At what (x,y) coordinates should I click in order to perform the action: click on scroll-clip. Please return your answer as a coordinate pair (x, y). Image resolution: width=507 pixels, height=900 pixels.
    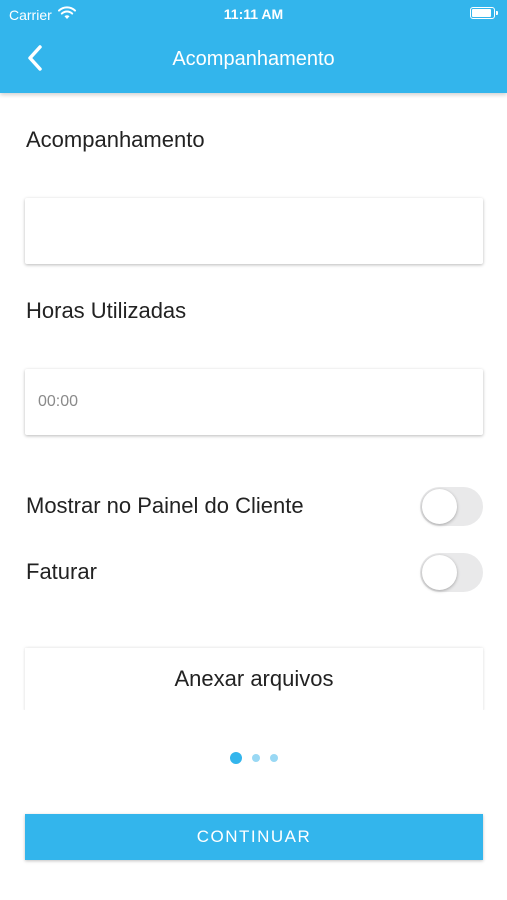
    Looking at the image, I should click on (253, 715).